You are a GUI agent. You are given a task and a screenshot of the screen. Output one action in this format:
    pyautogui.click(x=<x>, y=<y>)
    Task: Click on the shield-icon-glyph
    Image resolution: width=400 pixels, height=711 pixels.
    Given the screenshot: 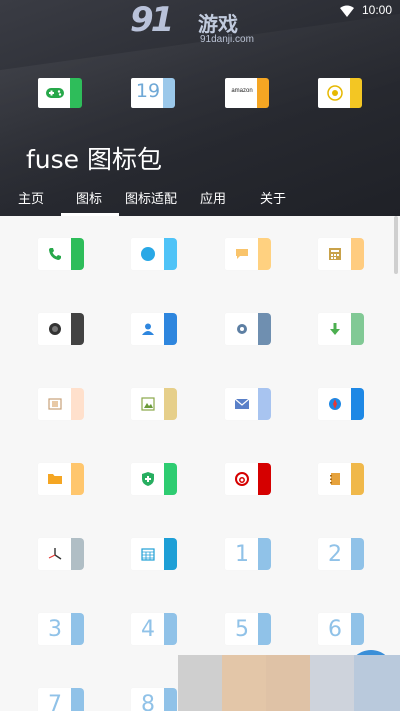 What is the action you would take?
    pyautogui.click(x=148, y=479)
    